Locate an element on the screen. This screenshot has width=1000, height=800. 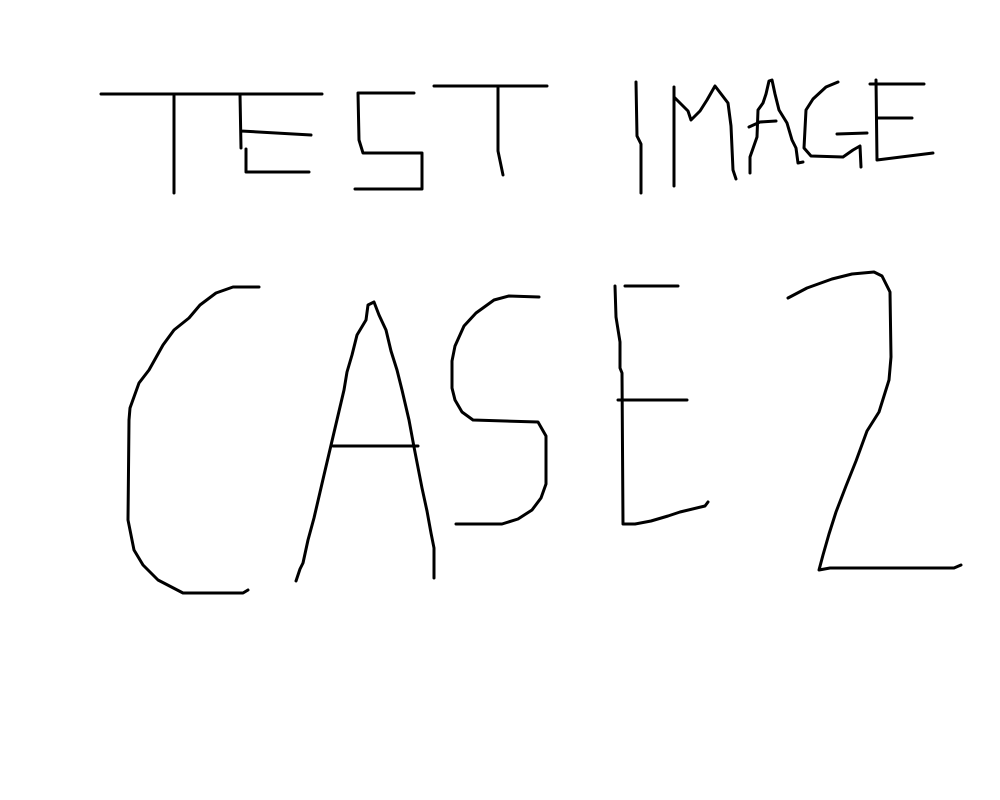
letter-g is located at coordinates (835, 124).